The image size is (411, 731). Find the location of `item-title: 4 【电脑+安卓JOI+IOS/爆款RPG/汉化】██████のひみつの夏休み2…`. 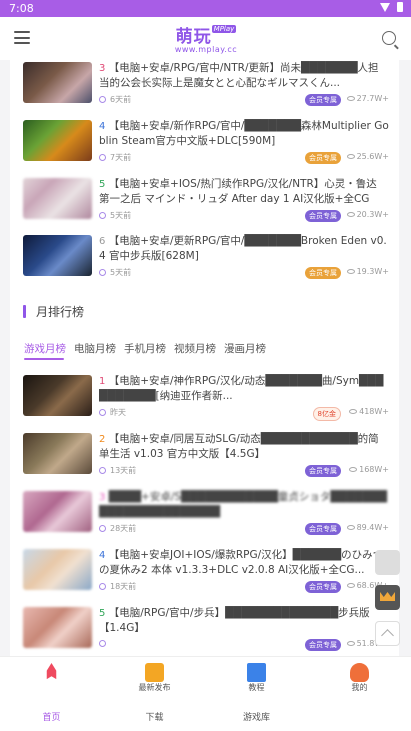

item-title: 4 【电脑+安卓JOI+IOS/爆款RPG/汉化】██████のひみつの夏休み2… is located at coordinates (244, 562).